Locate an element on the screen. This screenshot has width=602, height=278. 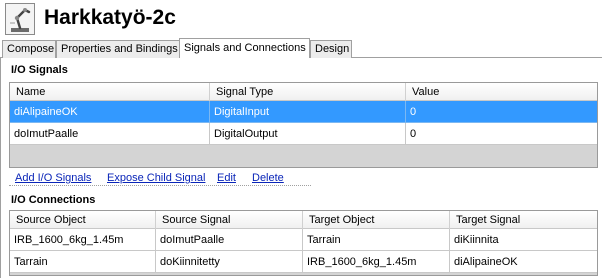
io-connections-heading: I/O Connections is located at coordinates (53, 200).